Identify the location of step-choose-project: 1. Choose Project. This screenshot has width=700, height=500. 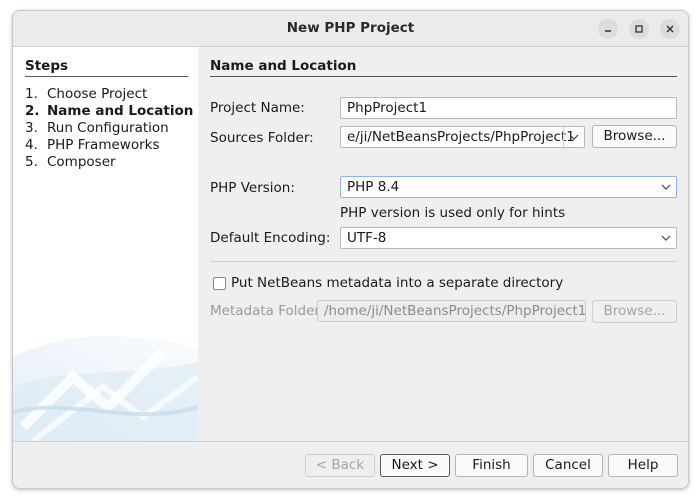
(109, 94).